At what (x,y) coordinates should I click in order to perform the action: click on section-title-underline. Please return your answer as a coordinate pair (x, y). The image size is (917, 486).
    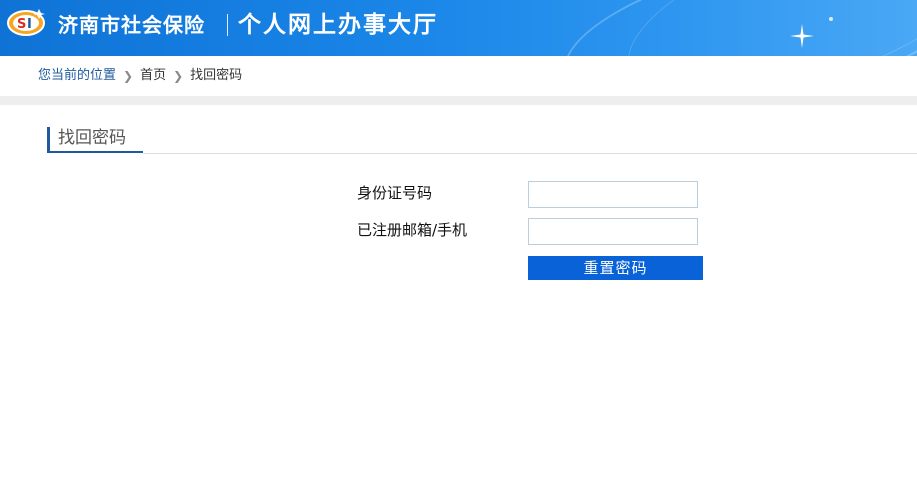
    Looking at the image, I should click on (95, 152).